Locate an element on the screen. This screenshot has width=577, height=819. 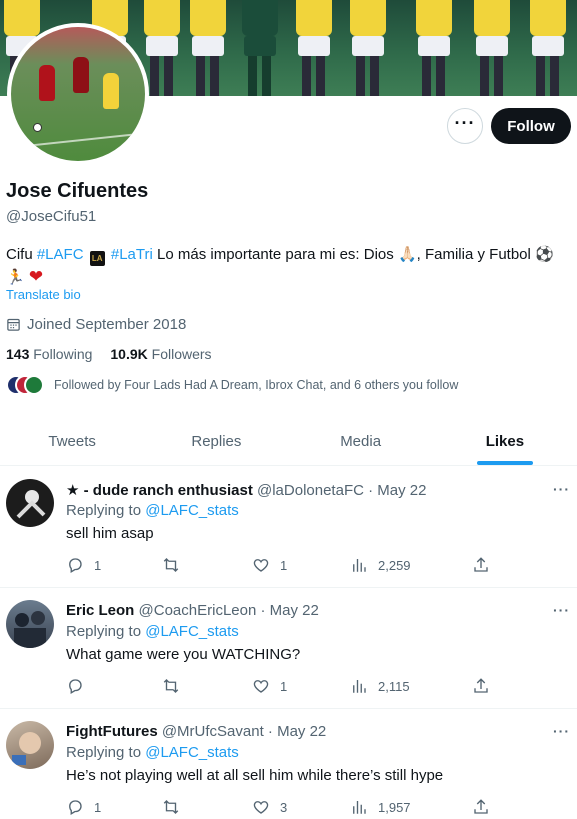
lafc-badge-icon: LA is located at coordinates (97, 258).